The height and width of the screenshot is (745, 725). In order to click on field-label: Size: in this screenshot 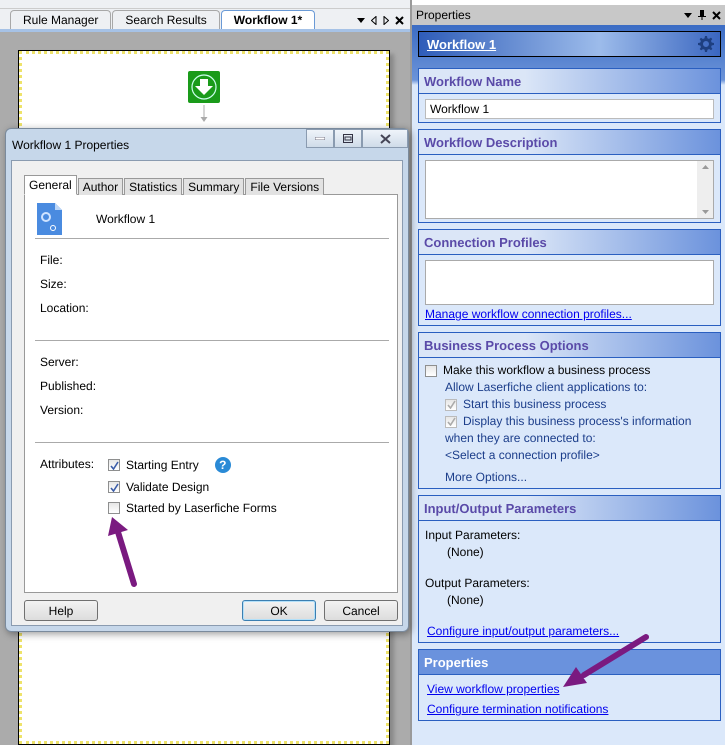, I will do `click(54, 284)`.